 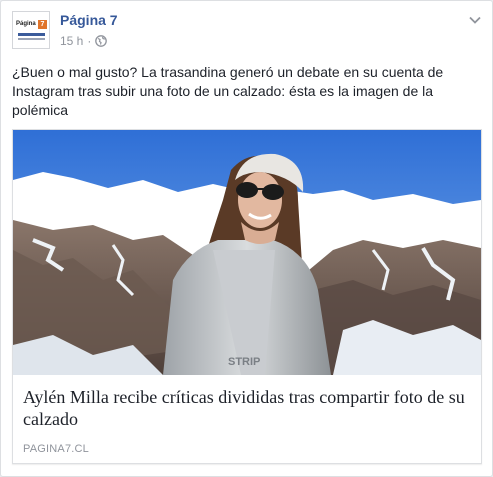 What do you see at coordinates (247, 33) in the screenshot?
I see `post-header: Página 7 Página 7 15 h ·` at bounding box center [247, 33].